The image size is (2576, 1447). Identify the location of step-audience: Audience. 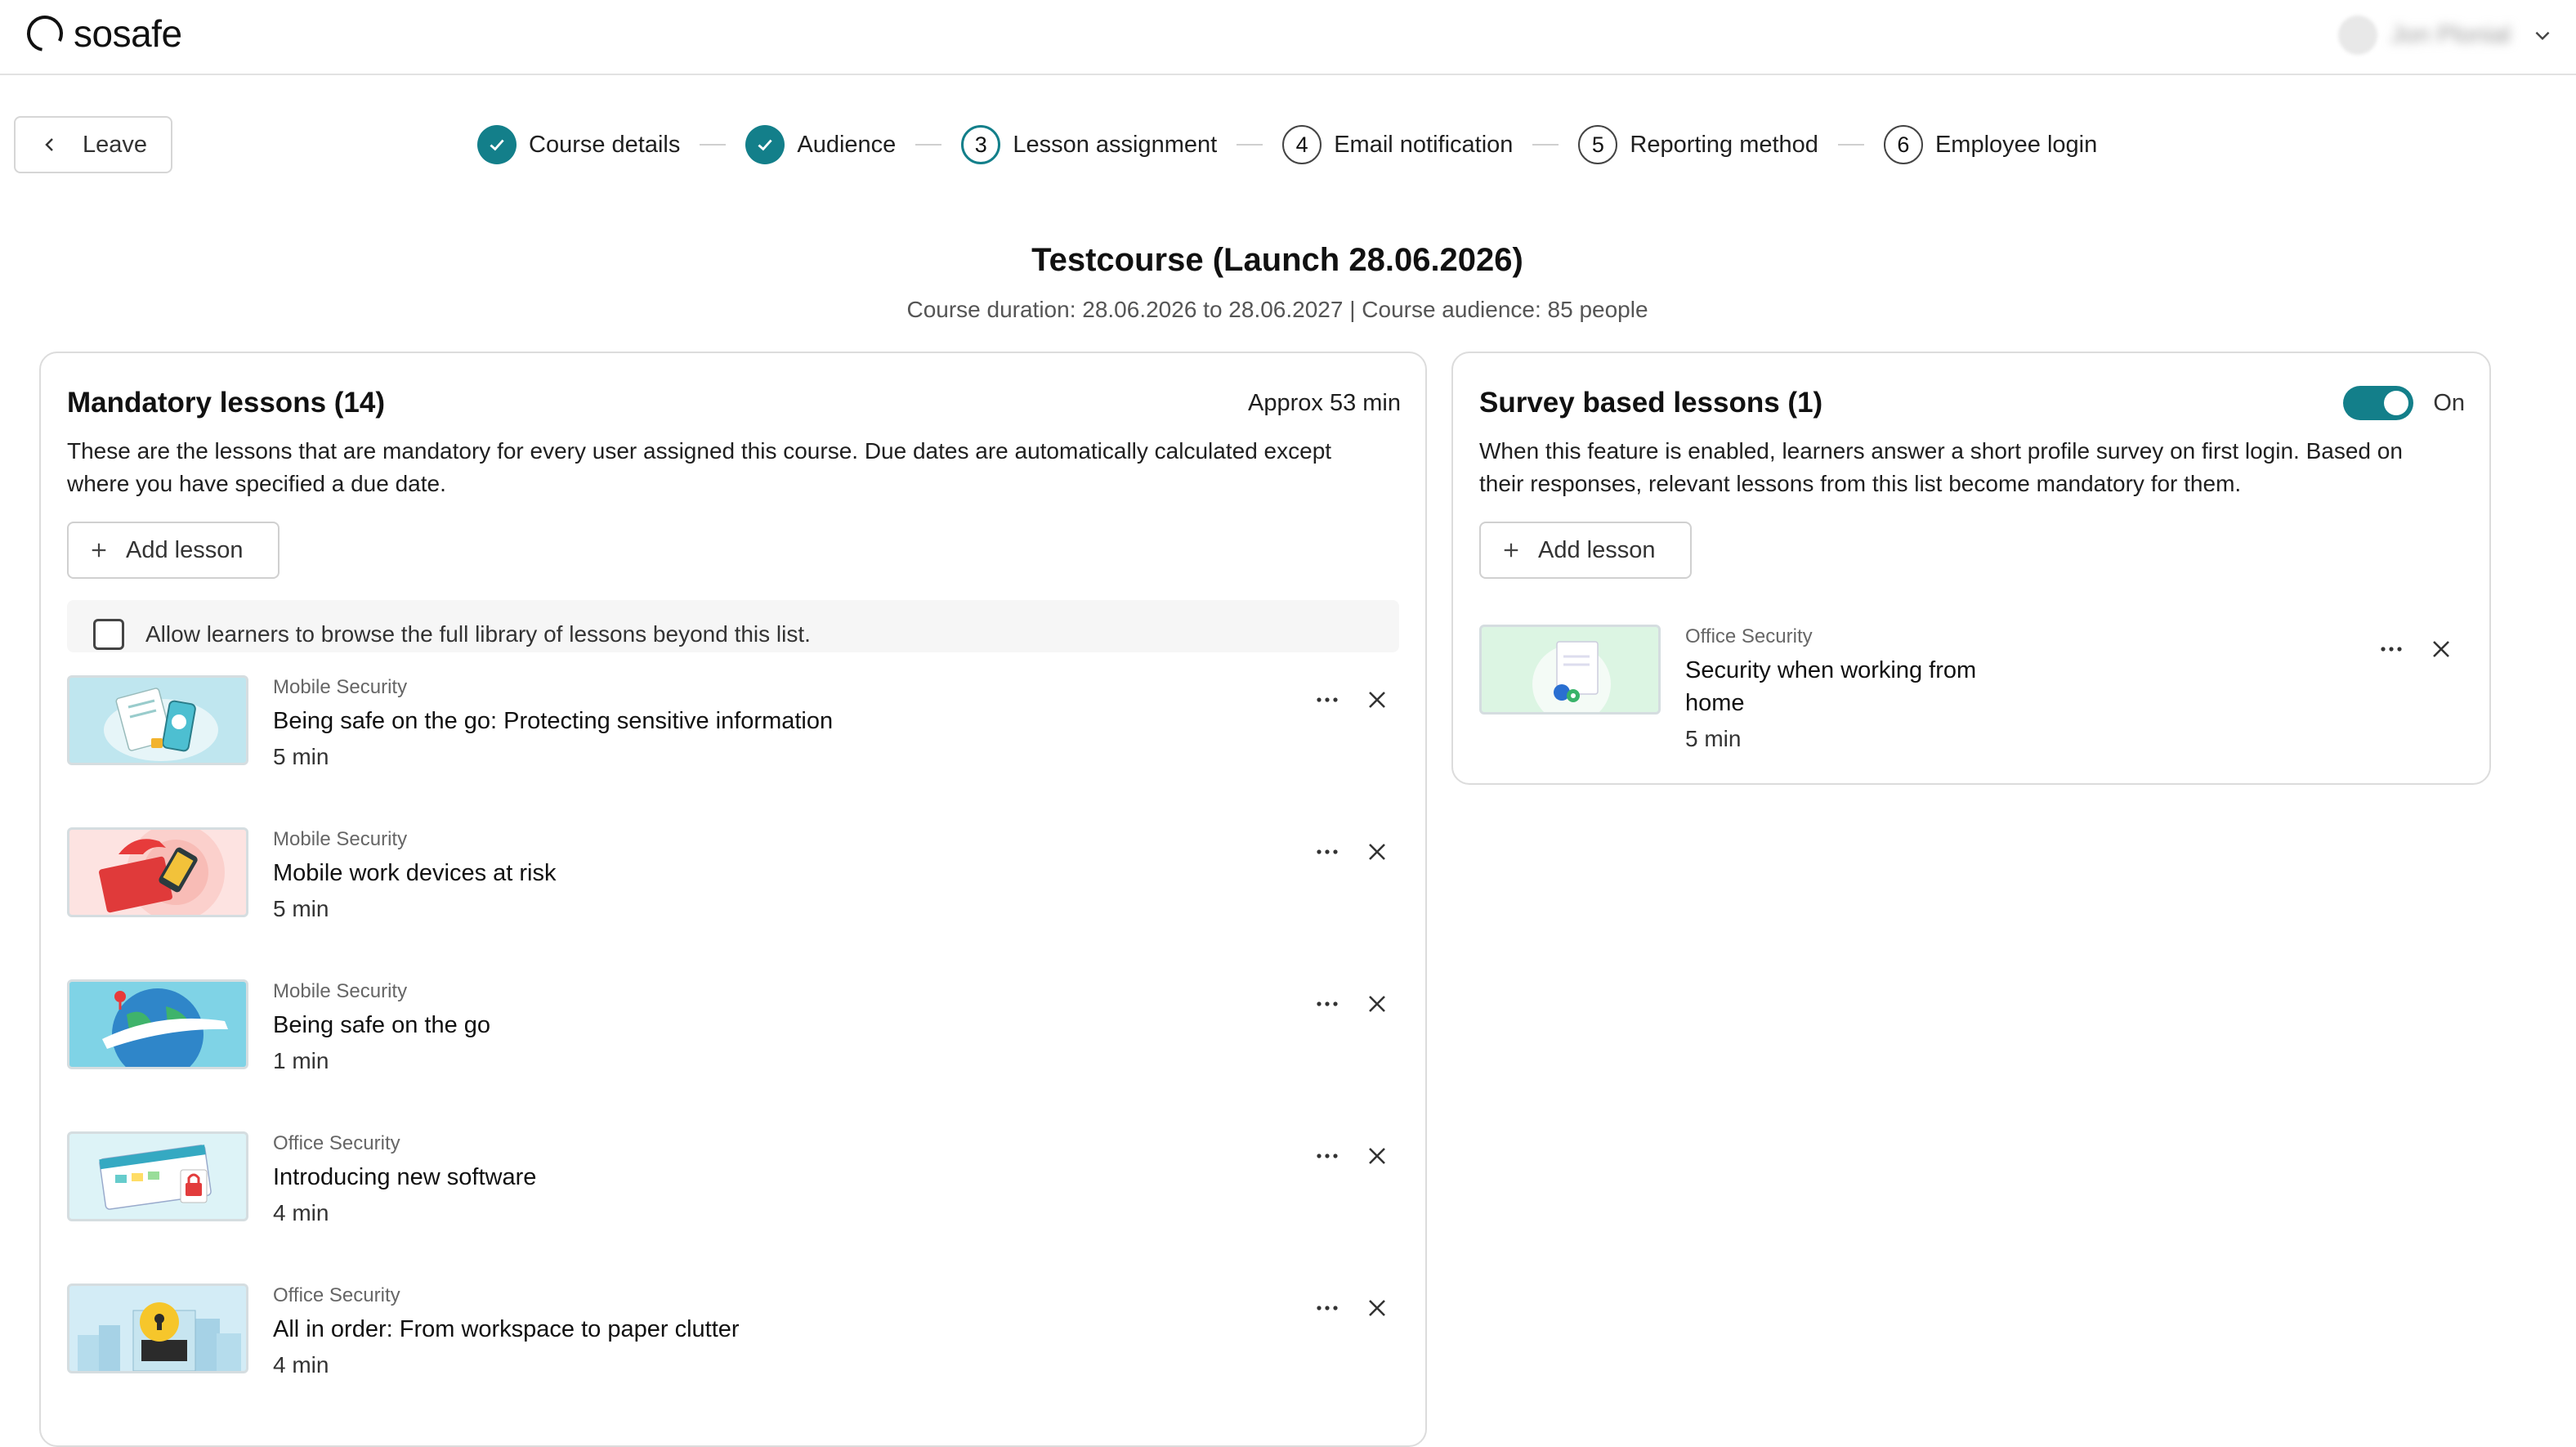
(820, 144).